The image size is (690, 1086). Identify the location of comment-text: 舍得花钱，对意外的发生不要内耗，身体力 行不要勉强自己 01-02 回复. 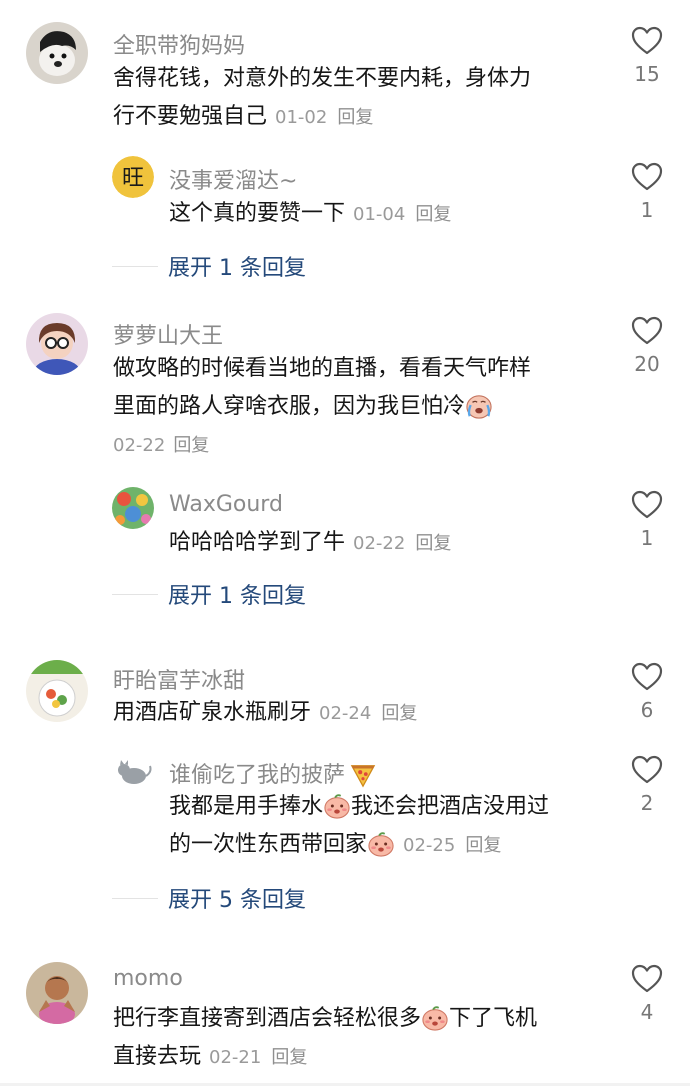
(363, 98).